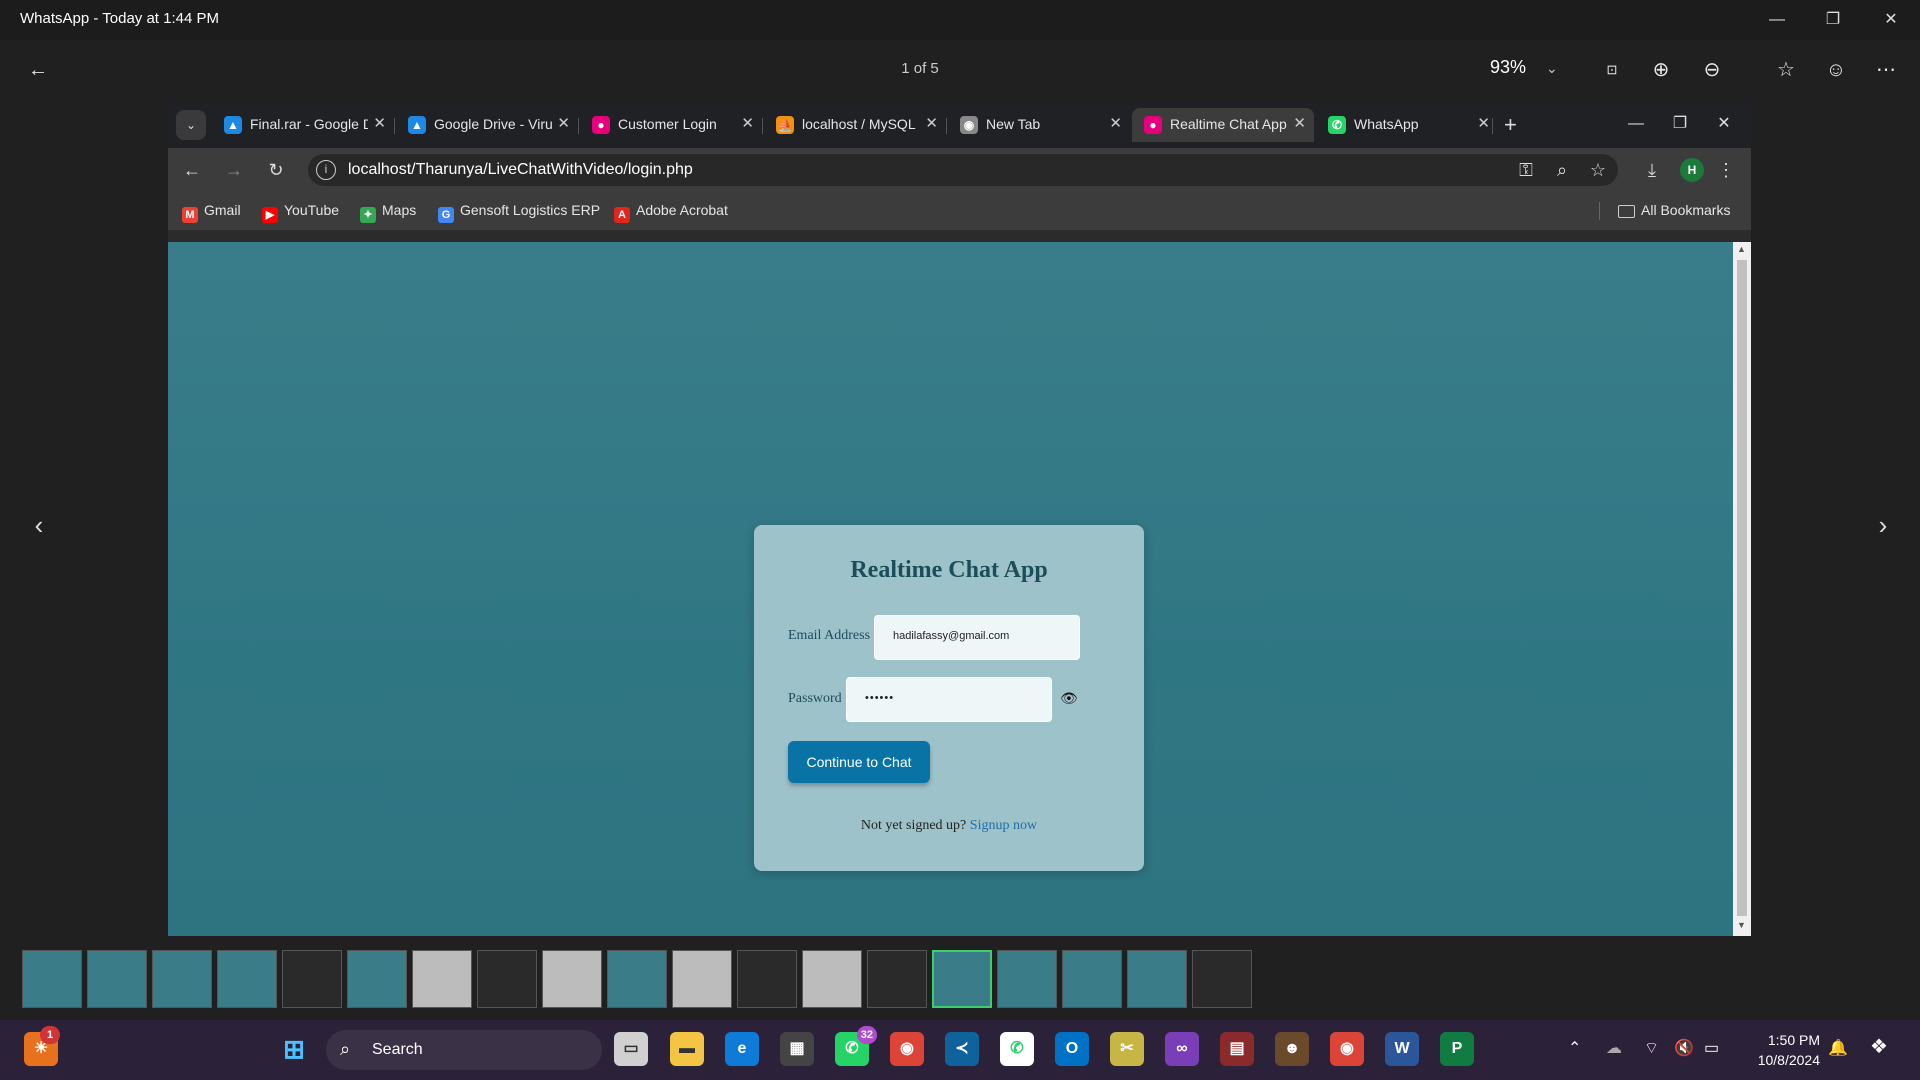 Image resolution: width=1920 pixels, height=1080 pixels. Describe the element at coordinates (1833, 20) in the screenshot. I see `restore-button: ❐` at that location.